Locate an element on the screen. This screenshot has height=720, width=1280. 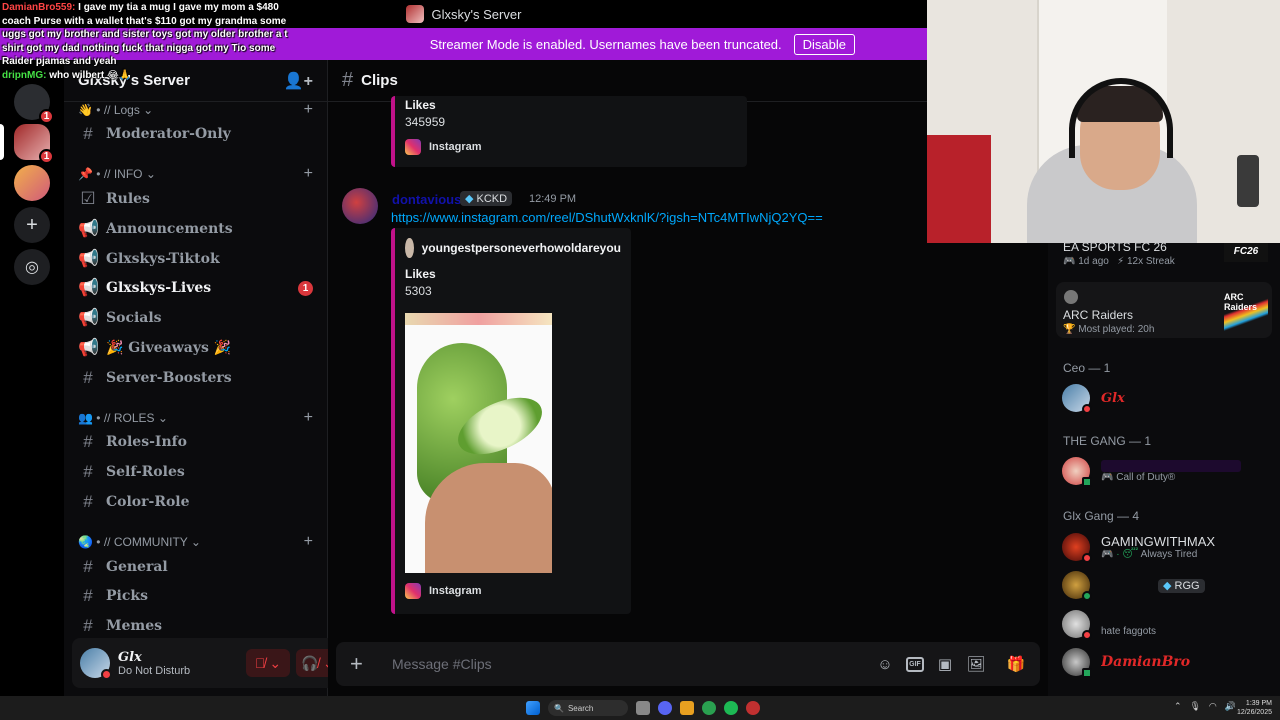
attach-button: + is located at coordinates (361, 664).